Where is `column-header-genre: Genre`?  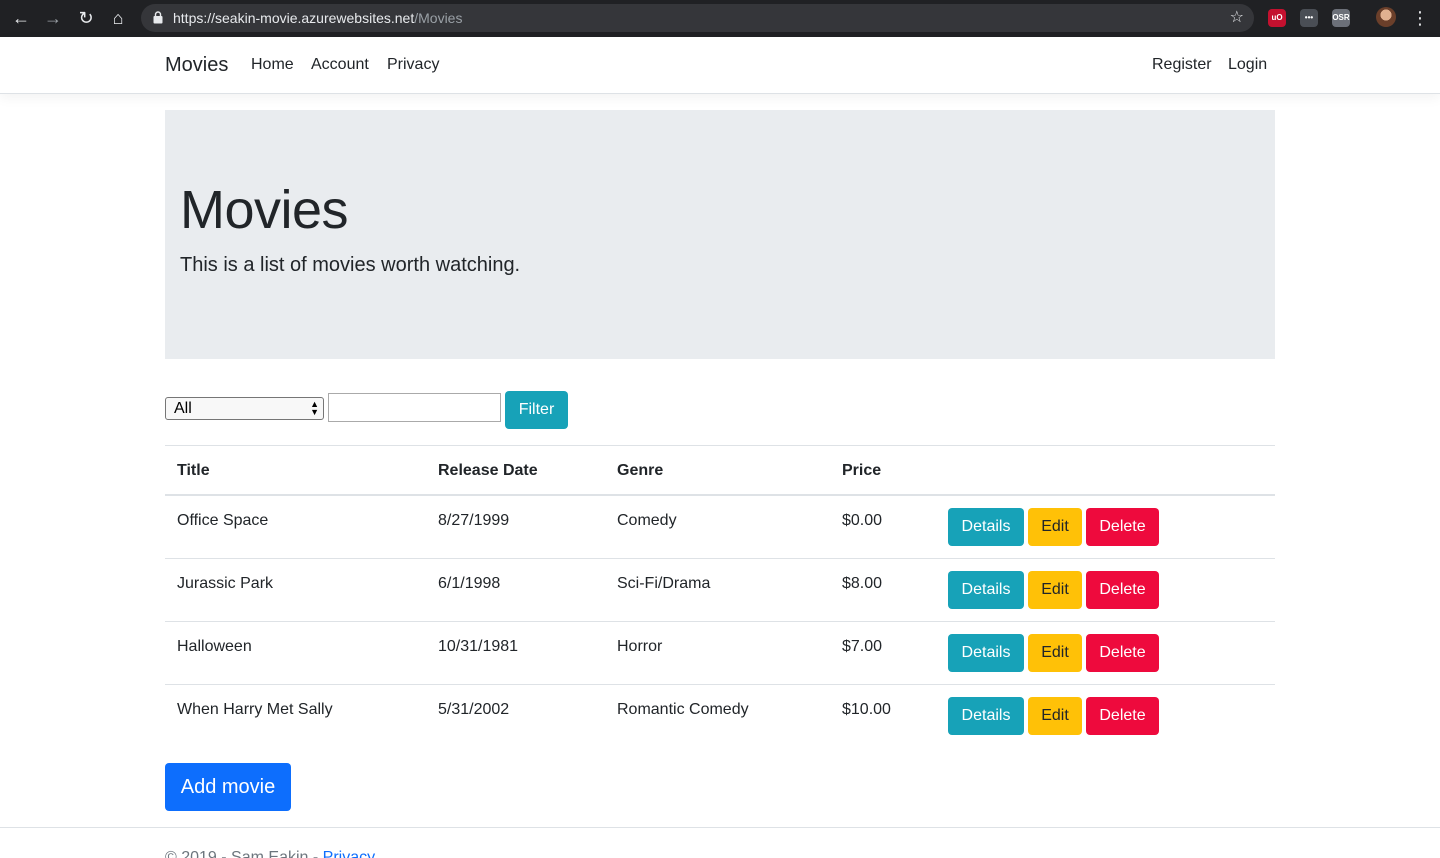 column-header-genre: Genre is located at coordinates (640, 470).